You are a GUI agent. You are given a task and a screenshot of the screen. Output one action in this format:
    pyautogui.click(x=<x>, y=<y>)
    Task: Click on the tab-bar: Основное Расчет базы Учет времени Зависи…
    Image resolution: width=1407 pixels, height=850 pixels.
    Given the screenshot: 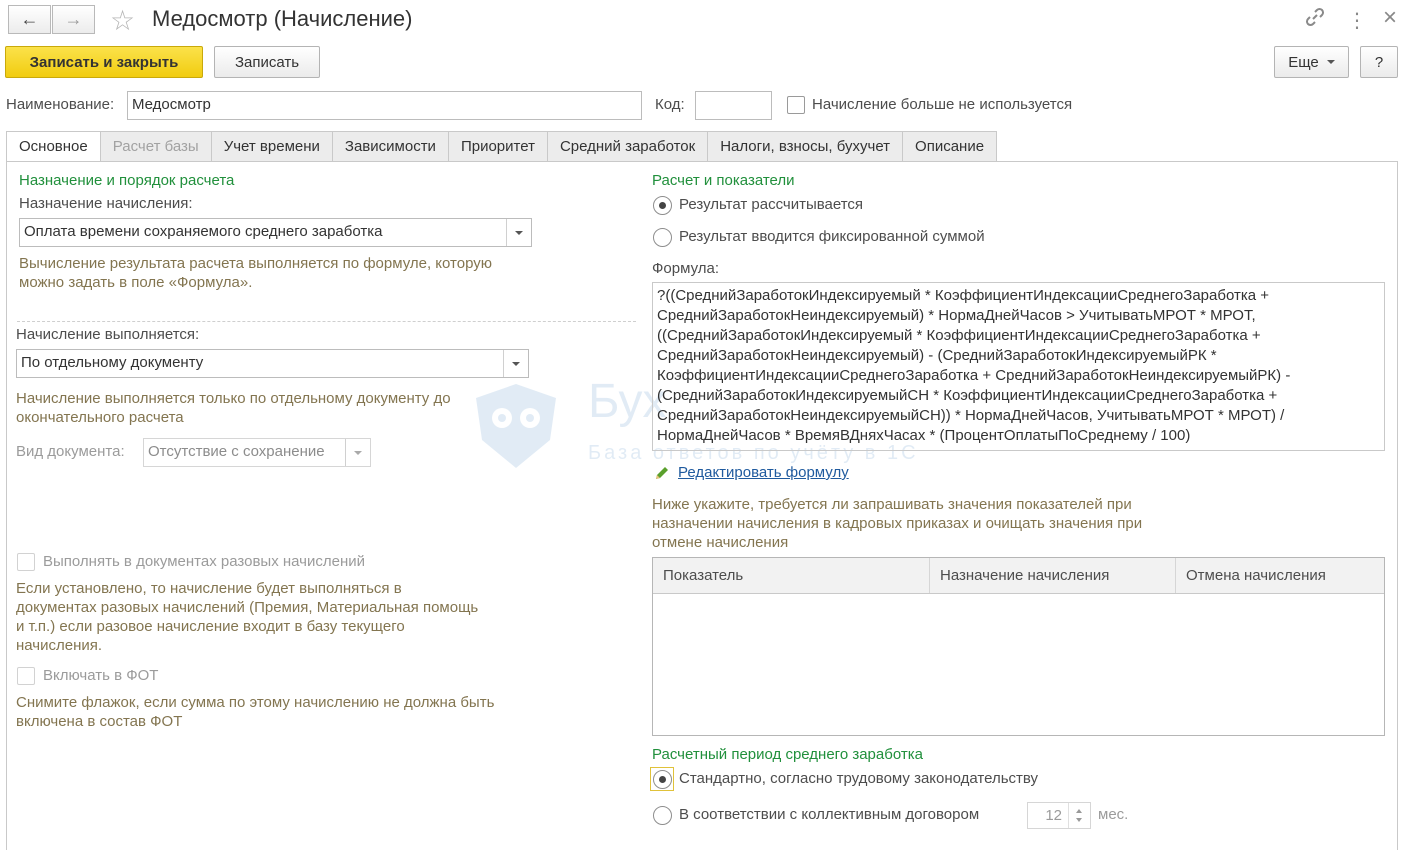 What is the action you would take?
    pyautogui.click(x=502, y=146)
    